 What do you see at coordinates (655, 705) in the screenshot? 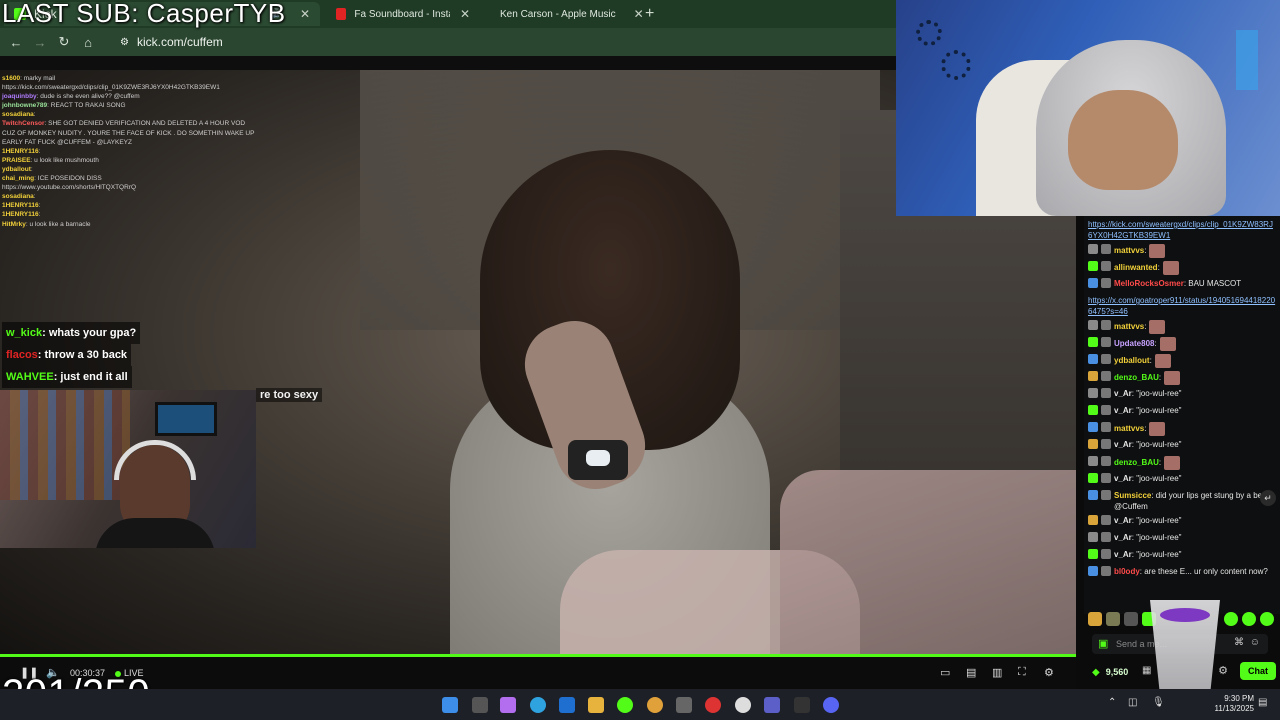
I see `chrome-icon` at bounding box center [655, 705].